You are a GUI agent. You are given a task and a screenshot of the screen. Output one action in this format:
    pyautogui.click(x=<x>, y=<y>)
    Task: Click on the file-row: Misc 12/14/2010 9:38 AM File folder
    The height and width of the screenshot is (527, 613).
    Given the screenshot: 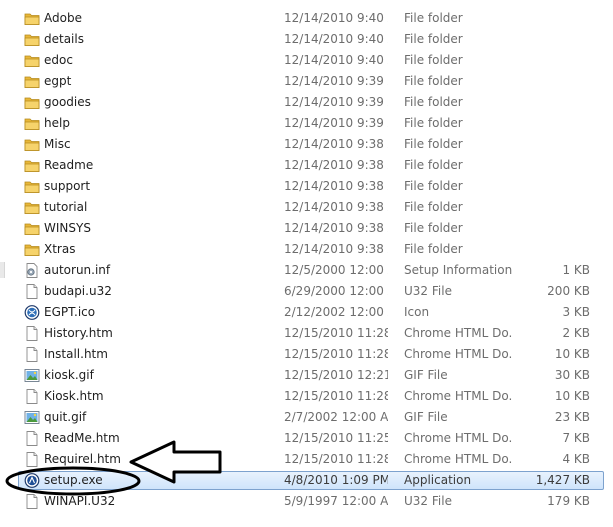 What is the action you would take?
    pyautogui.click(x=306, y=144)
    